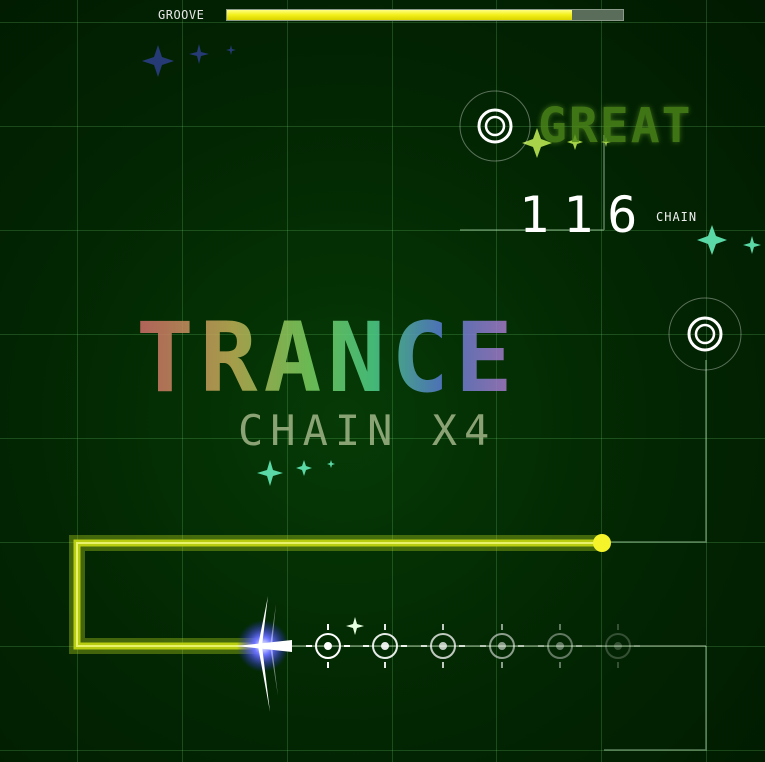  I want to click on player-ship-icon, so click(264, 654).